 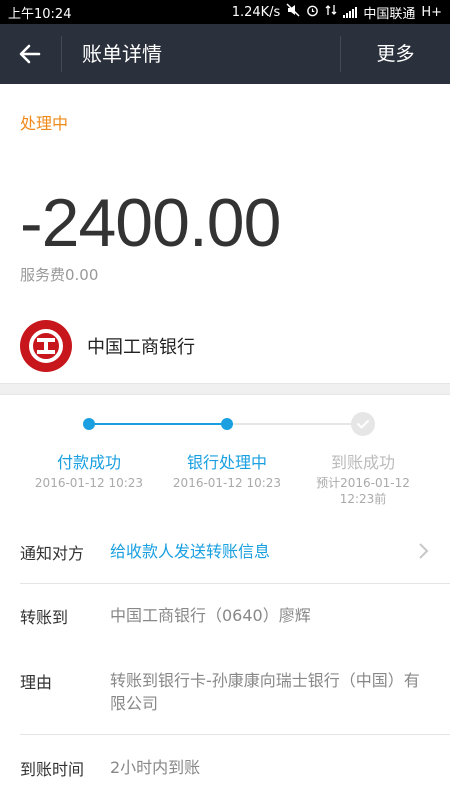 I want to click on step-dot-paid, so click(x=89, y=424).